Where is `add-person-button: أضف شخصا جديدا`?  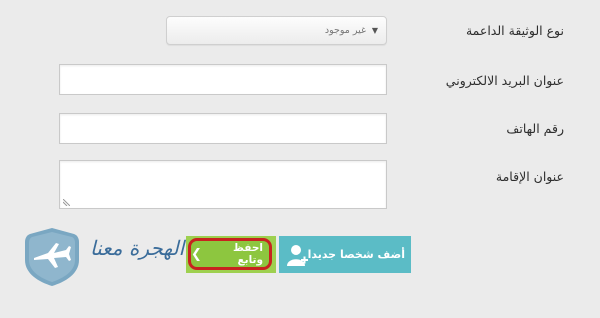 add-person-button: أضف شخصا جديدا is located at coordinates (345, 254).